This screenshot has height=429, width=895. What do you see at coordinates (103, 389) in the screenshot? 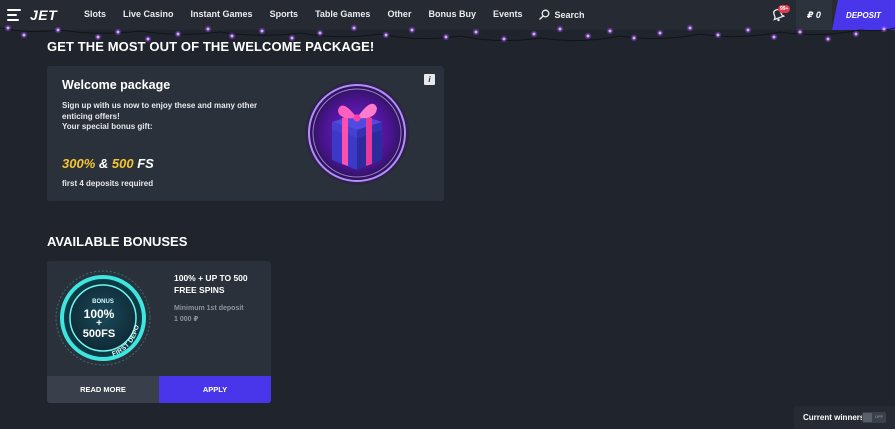
I see `read-more-button: READ MORE` at bounding box center [103, 389].